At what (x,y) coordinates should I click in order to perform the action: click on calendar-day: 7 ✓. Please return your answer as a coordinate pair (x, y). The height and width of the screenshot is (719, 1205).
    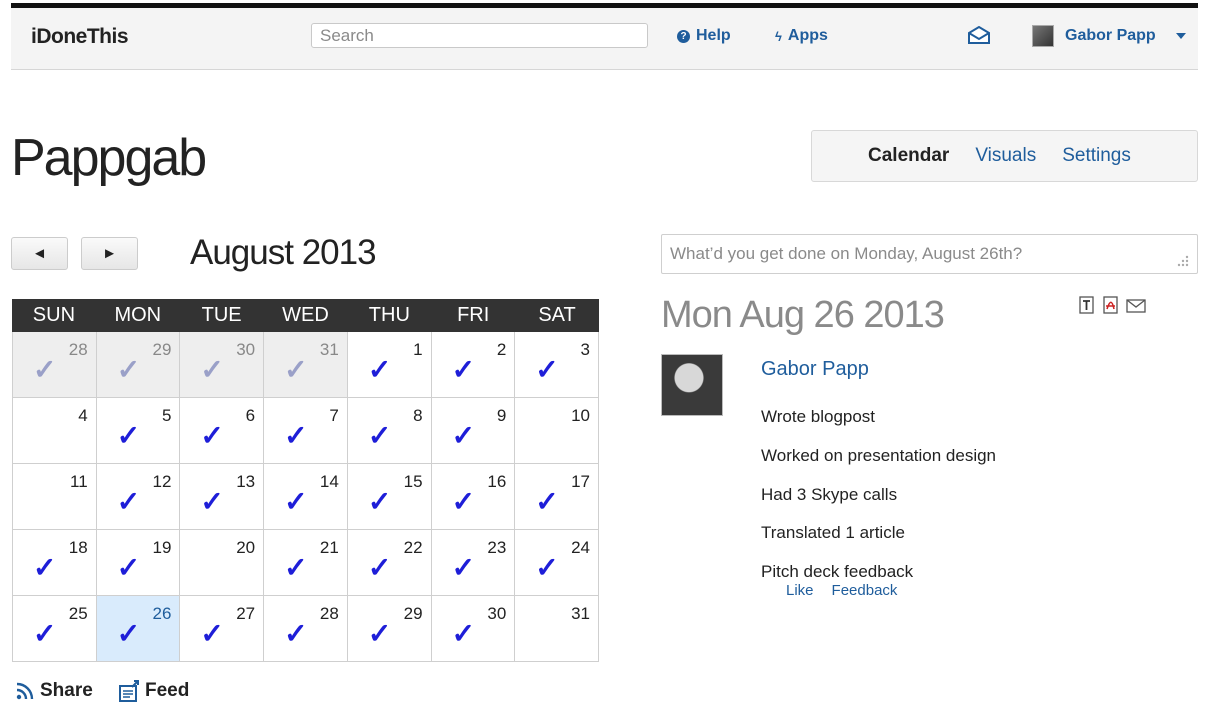
    Looking at the image, I should click on (306, 431).